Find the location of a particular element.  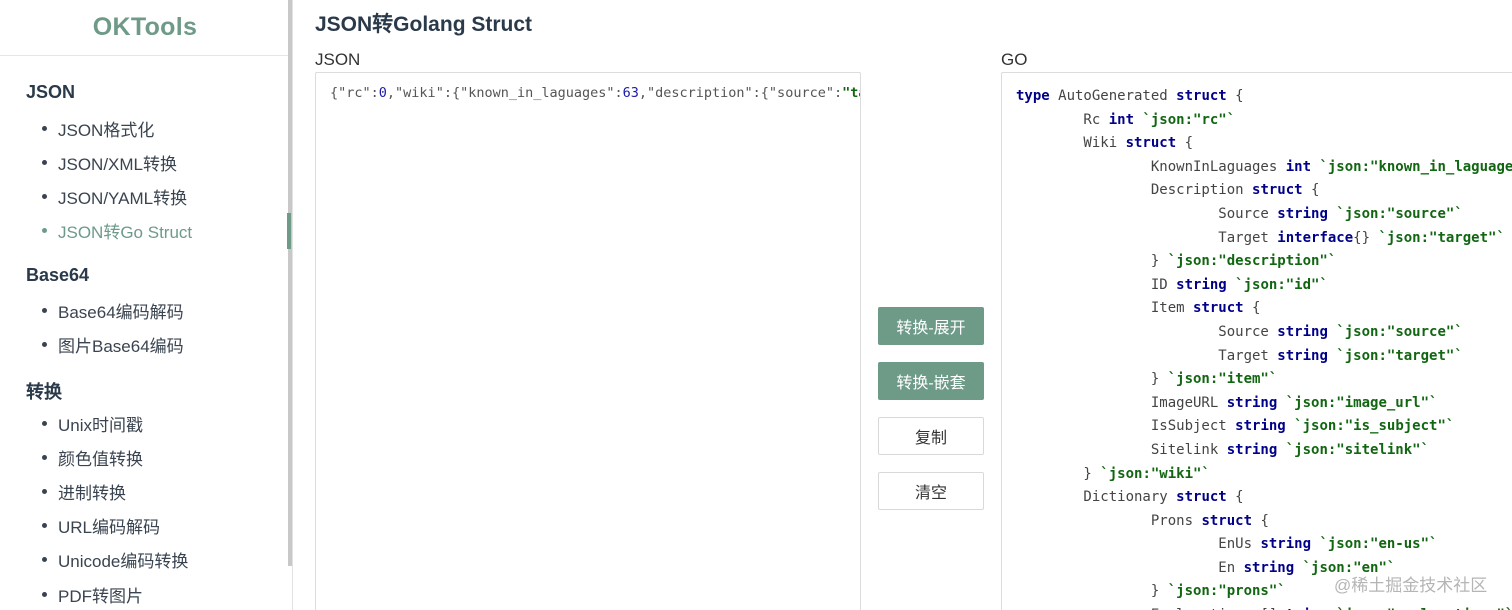

sidebar-item-color: 颜色值转换 is located at coordinates (92, 457).